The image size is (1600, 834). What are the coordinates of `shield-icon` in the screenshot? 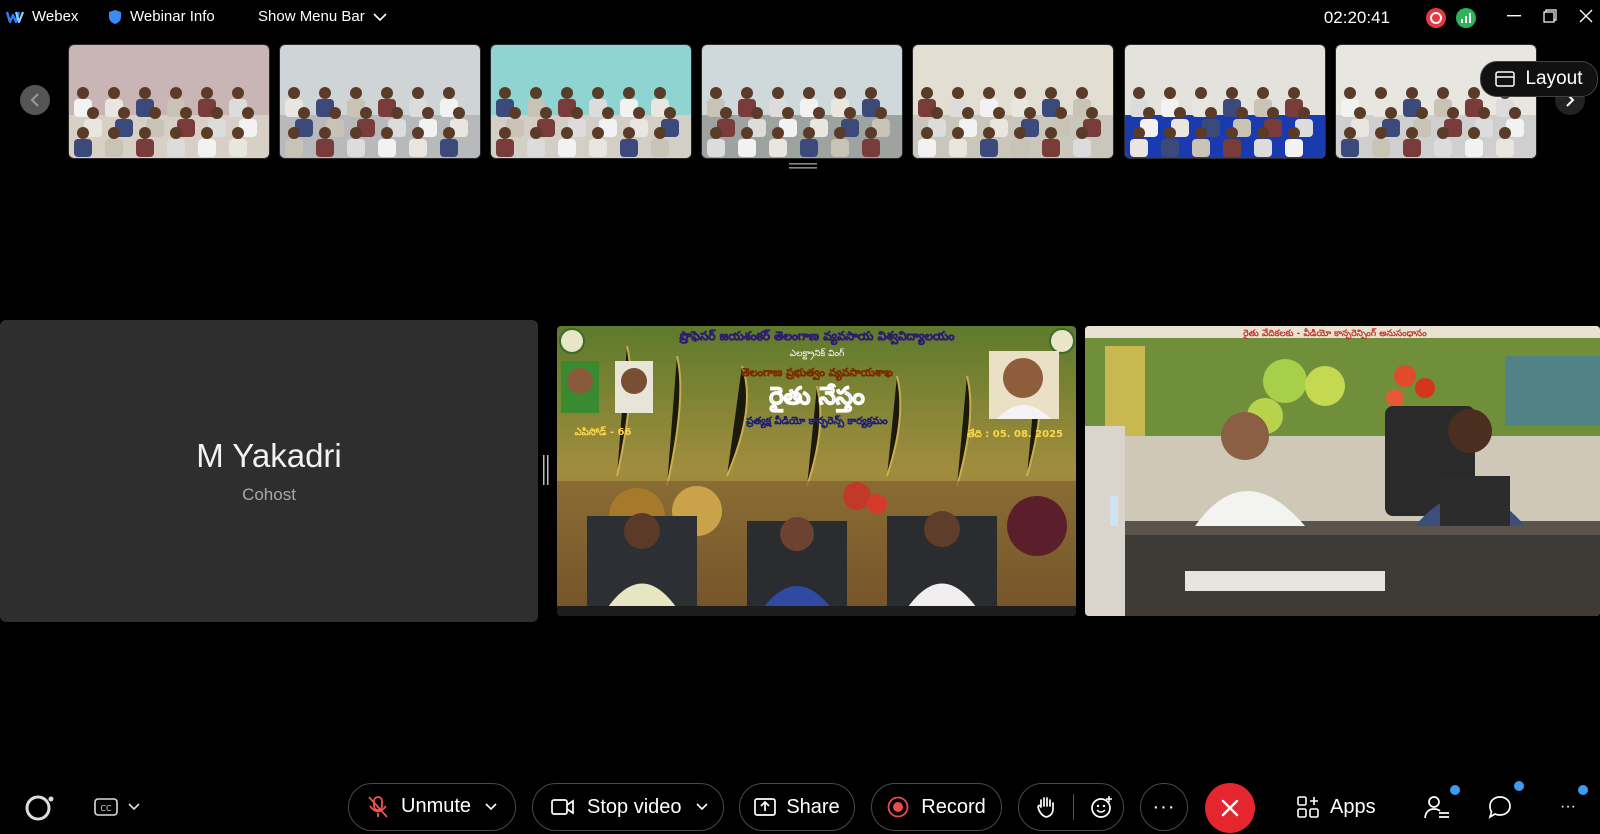 It's located at (115, 16).